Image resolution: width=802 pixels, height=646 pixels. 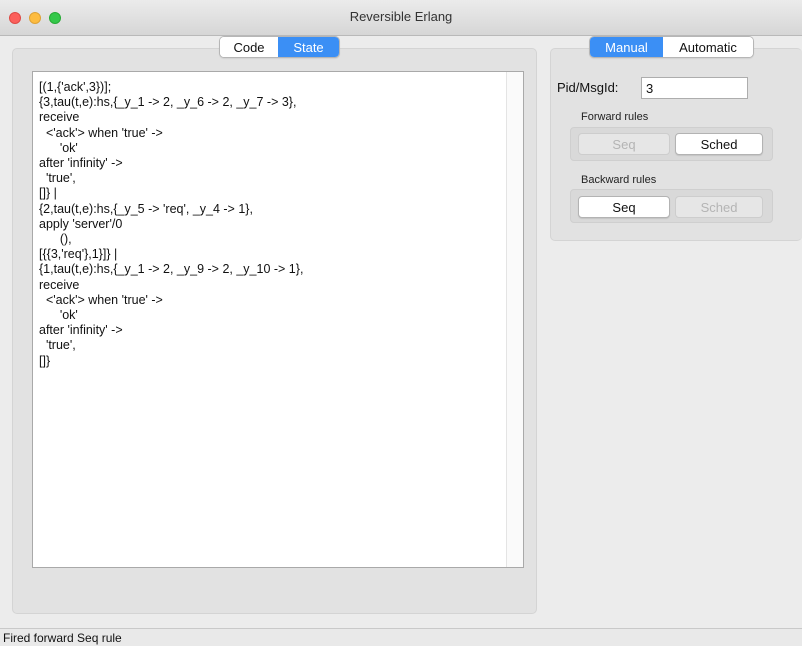 I want to click on state-line: []}, so click(x=45, y=360).